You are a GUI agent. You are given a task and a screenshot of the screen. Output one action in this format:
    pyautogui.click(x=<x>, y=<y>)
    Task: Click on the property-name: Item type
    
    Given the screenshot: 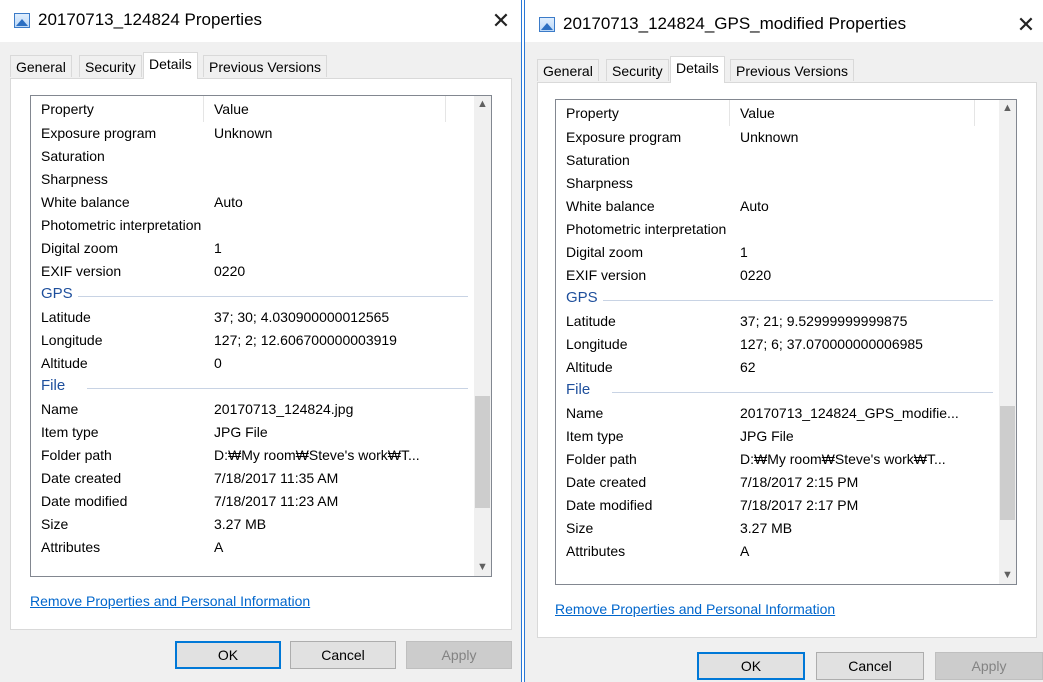 What is the action you would take?
    pyautogui.click(x=595, y=436)
    